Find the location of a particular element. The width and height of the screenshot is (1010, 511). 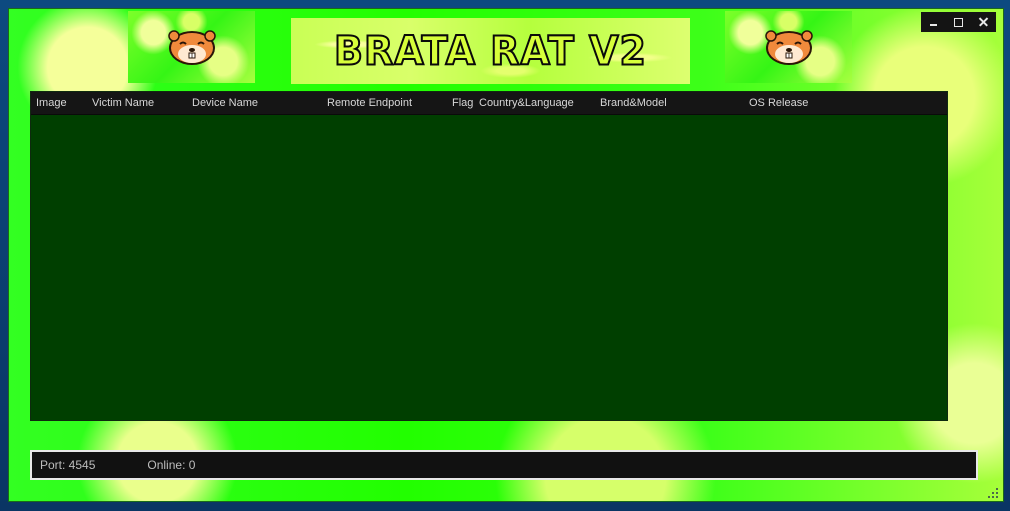

minimize-icon is located at coordinates (933, 25).